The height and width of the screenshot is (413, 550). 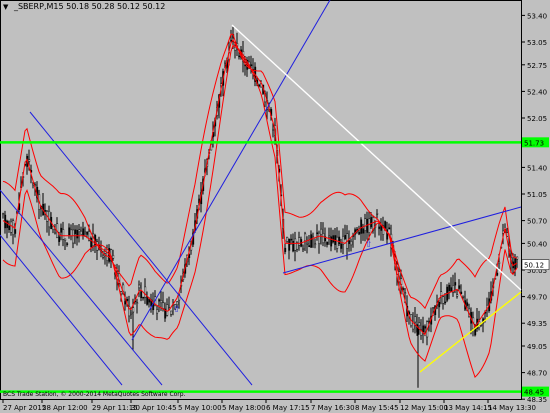 I want to click on x-tick-label: 8 May 15:45, so click(x=377, y=408).